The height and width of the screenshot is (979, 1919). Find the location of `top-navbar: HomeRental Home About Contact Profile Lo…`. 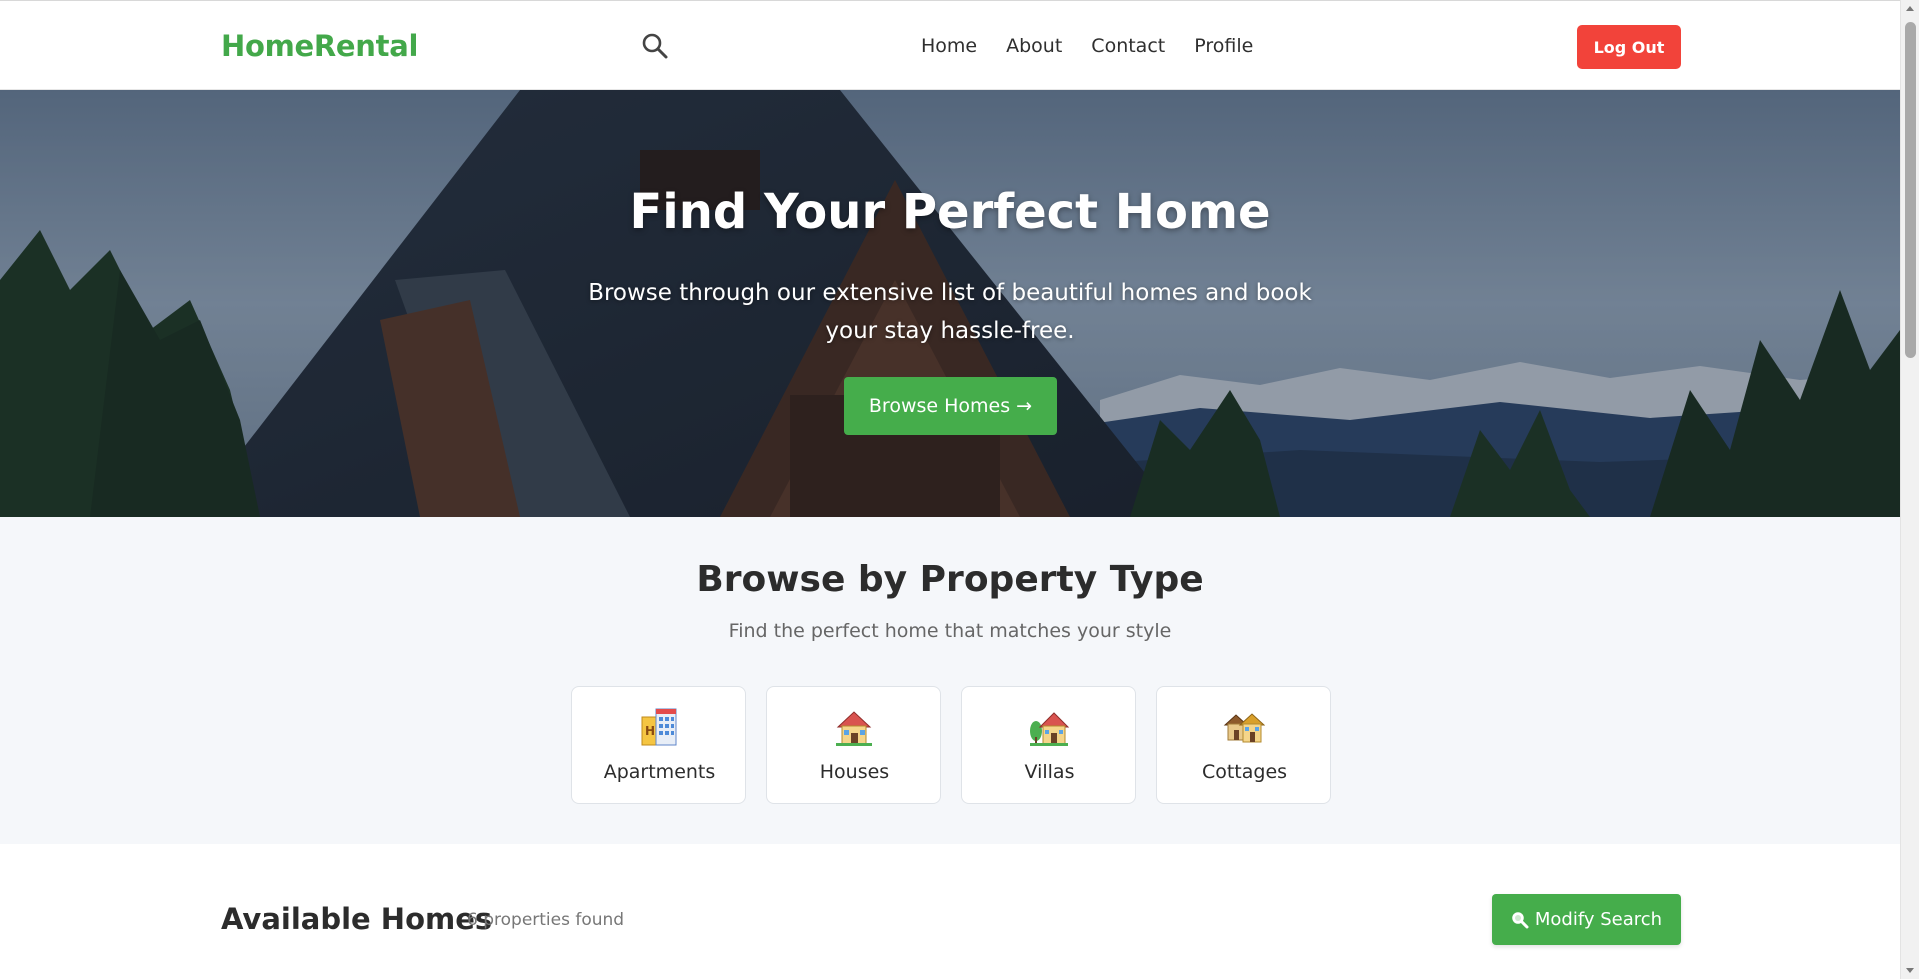

top-navbar: HomeRental Home About Contact Profile Lo… is located at coordinates (950, 45).